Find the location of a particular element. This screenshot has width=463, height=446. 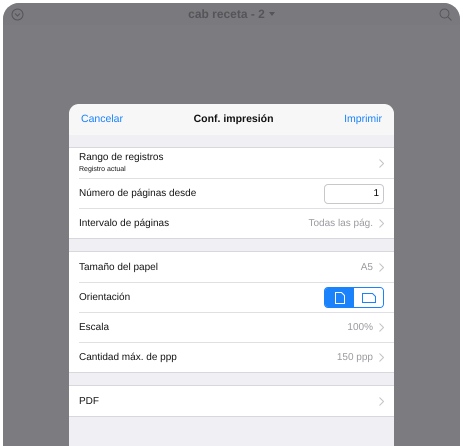

landscape-page-icon is located at coordinates (369, 297).